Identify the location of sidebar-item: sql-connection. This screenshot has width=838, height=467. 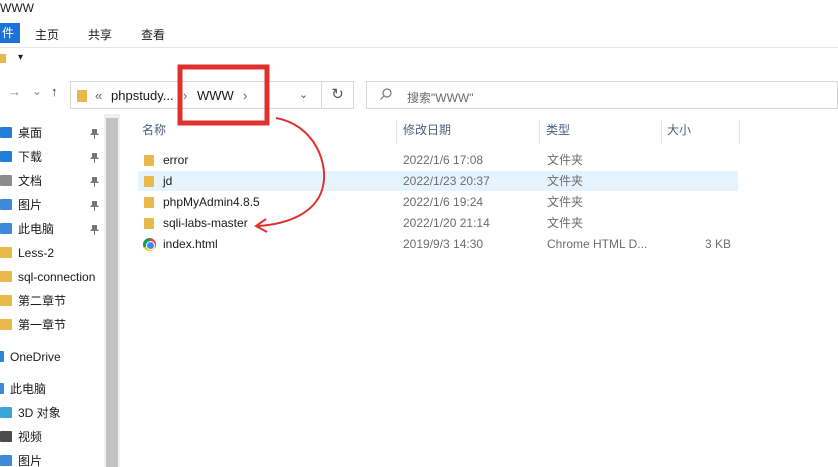
(52, 277).